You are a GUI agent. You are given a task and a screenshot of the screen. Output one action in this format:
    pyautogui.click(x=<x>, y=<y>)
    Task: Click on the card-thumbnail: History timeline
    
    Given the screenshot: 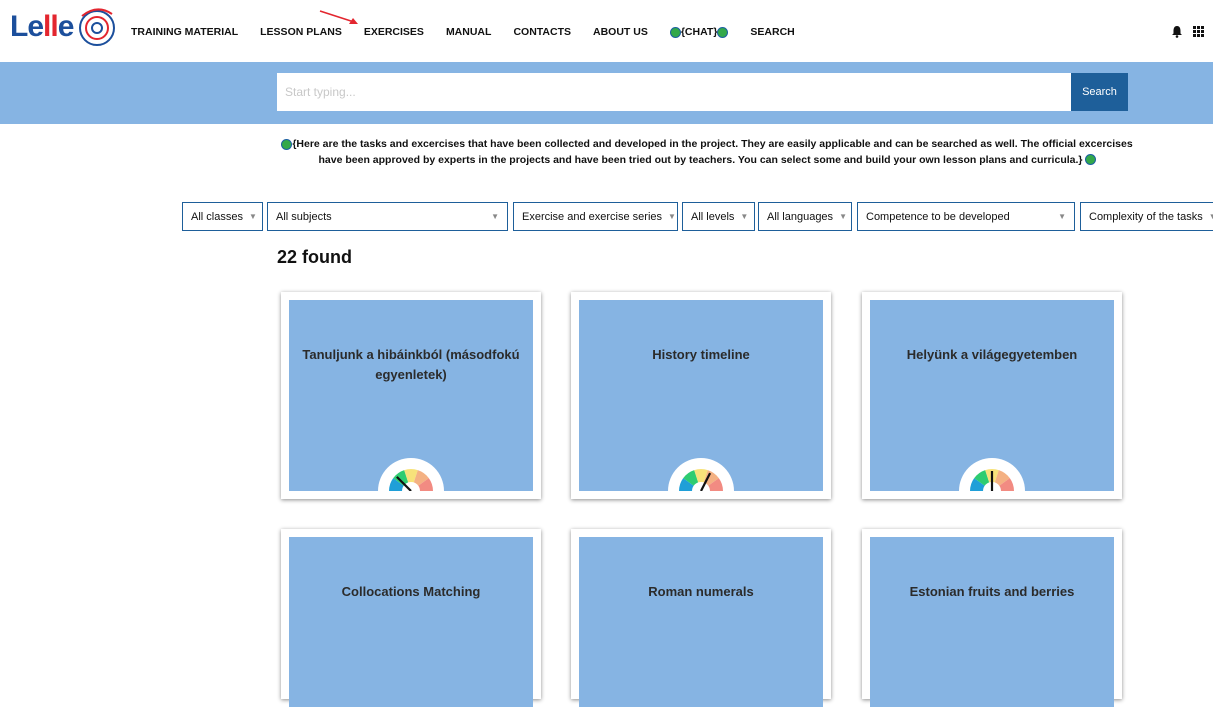 What is the action you would take?
    pyautogui.click(x=701, y=395)
    